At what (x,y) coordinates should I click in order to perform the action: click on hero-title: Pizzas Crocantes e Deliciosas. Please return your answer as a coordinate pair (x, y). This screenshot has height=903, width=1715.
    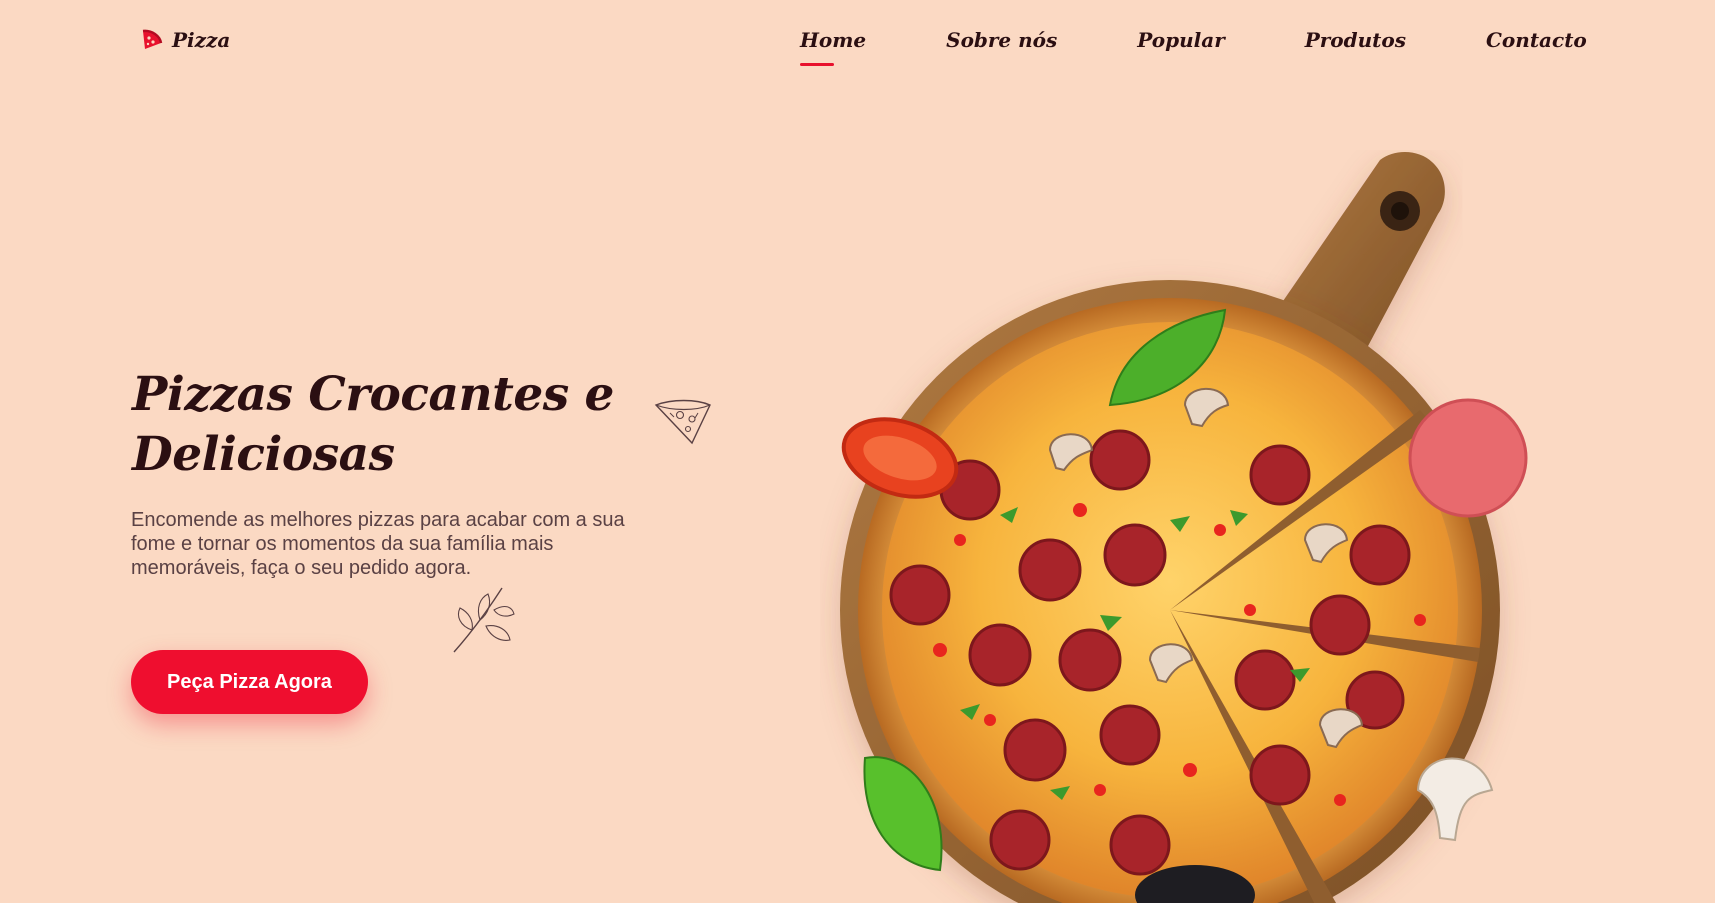
    Looking at the image, I should click on (412, 425).